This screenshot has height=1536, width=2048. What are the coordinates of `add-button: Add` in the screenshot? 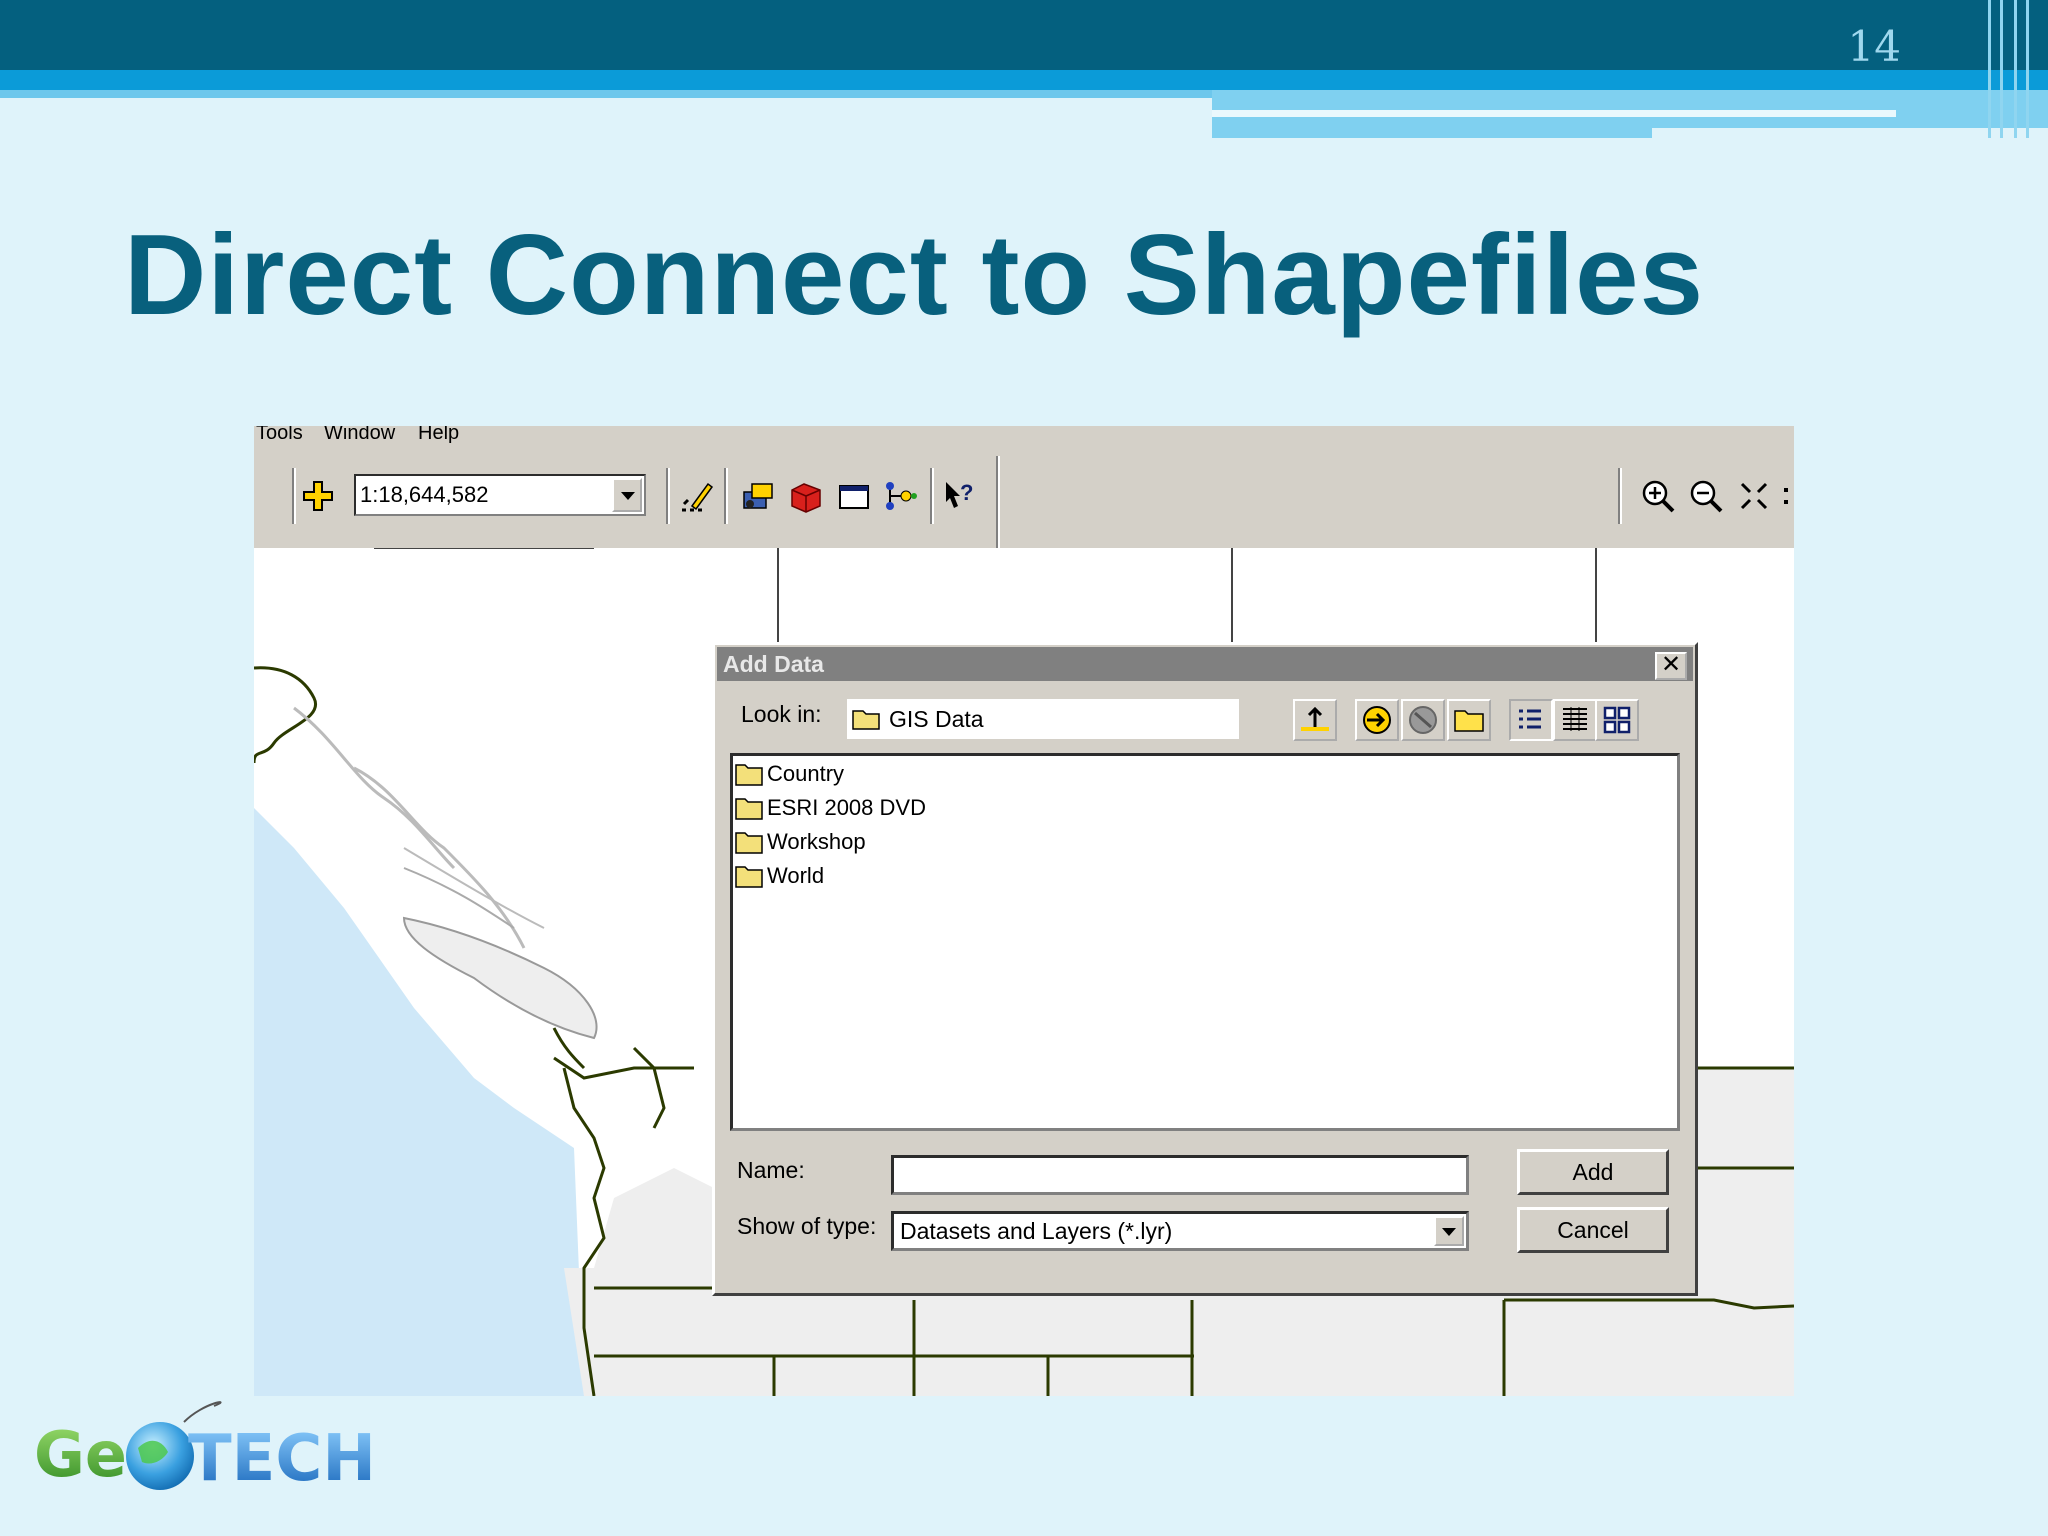 It's located at (1593, 1172).